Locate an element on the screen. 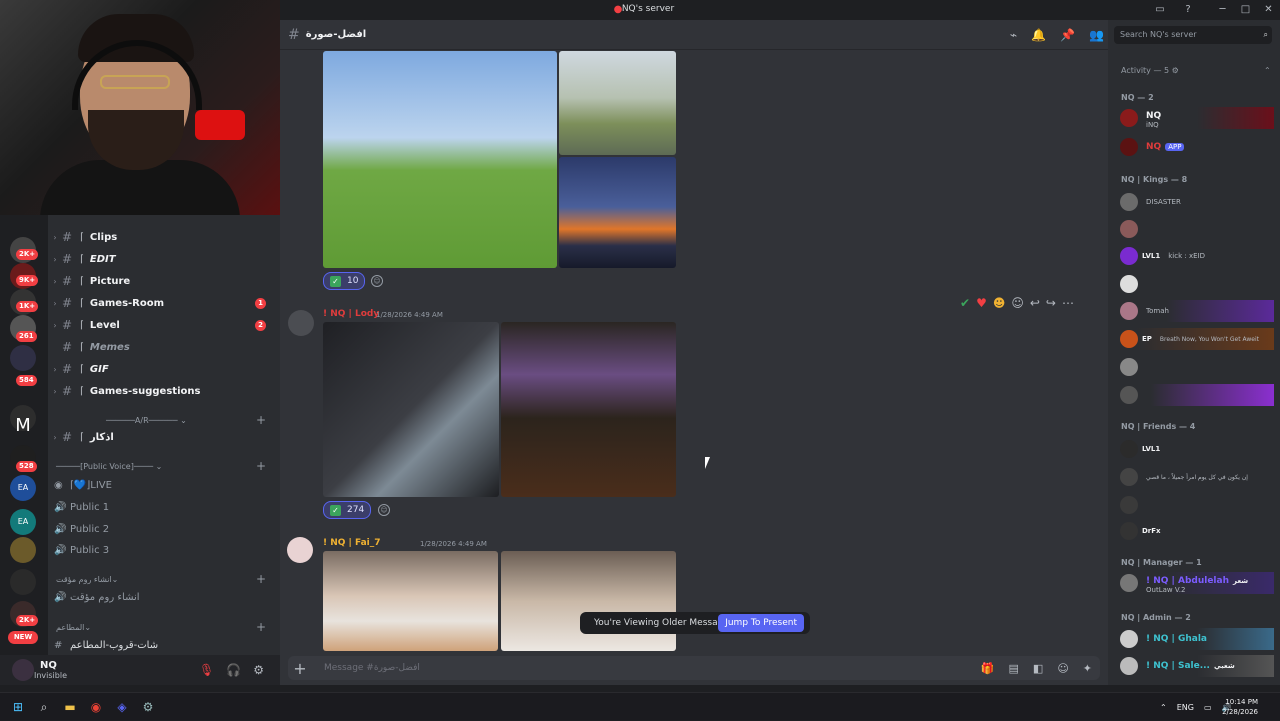  jump-to-present-button: Jump To Present is located at coordinates (761, 623).